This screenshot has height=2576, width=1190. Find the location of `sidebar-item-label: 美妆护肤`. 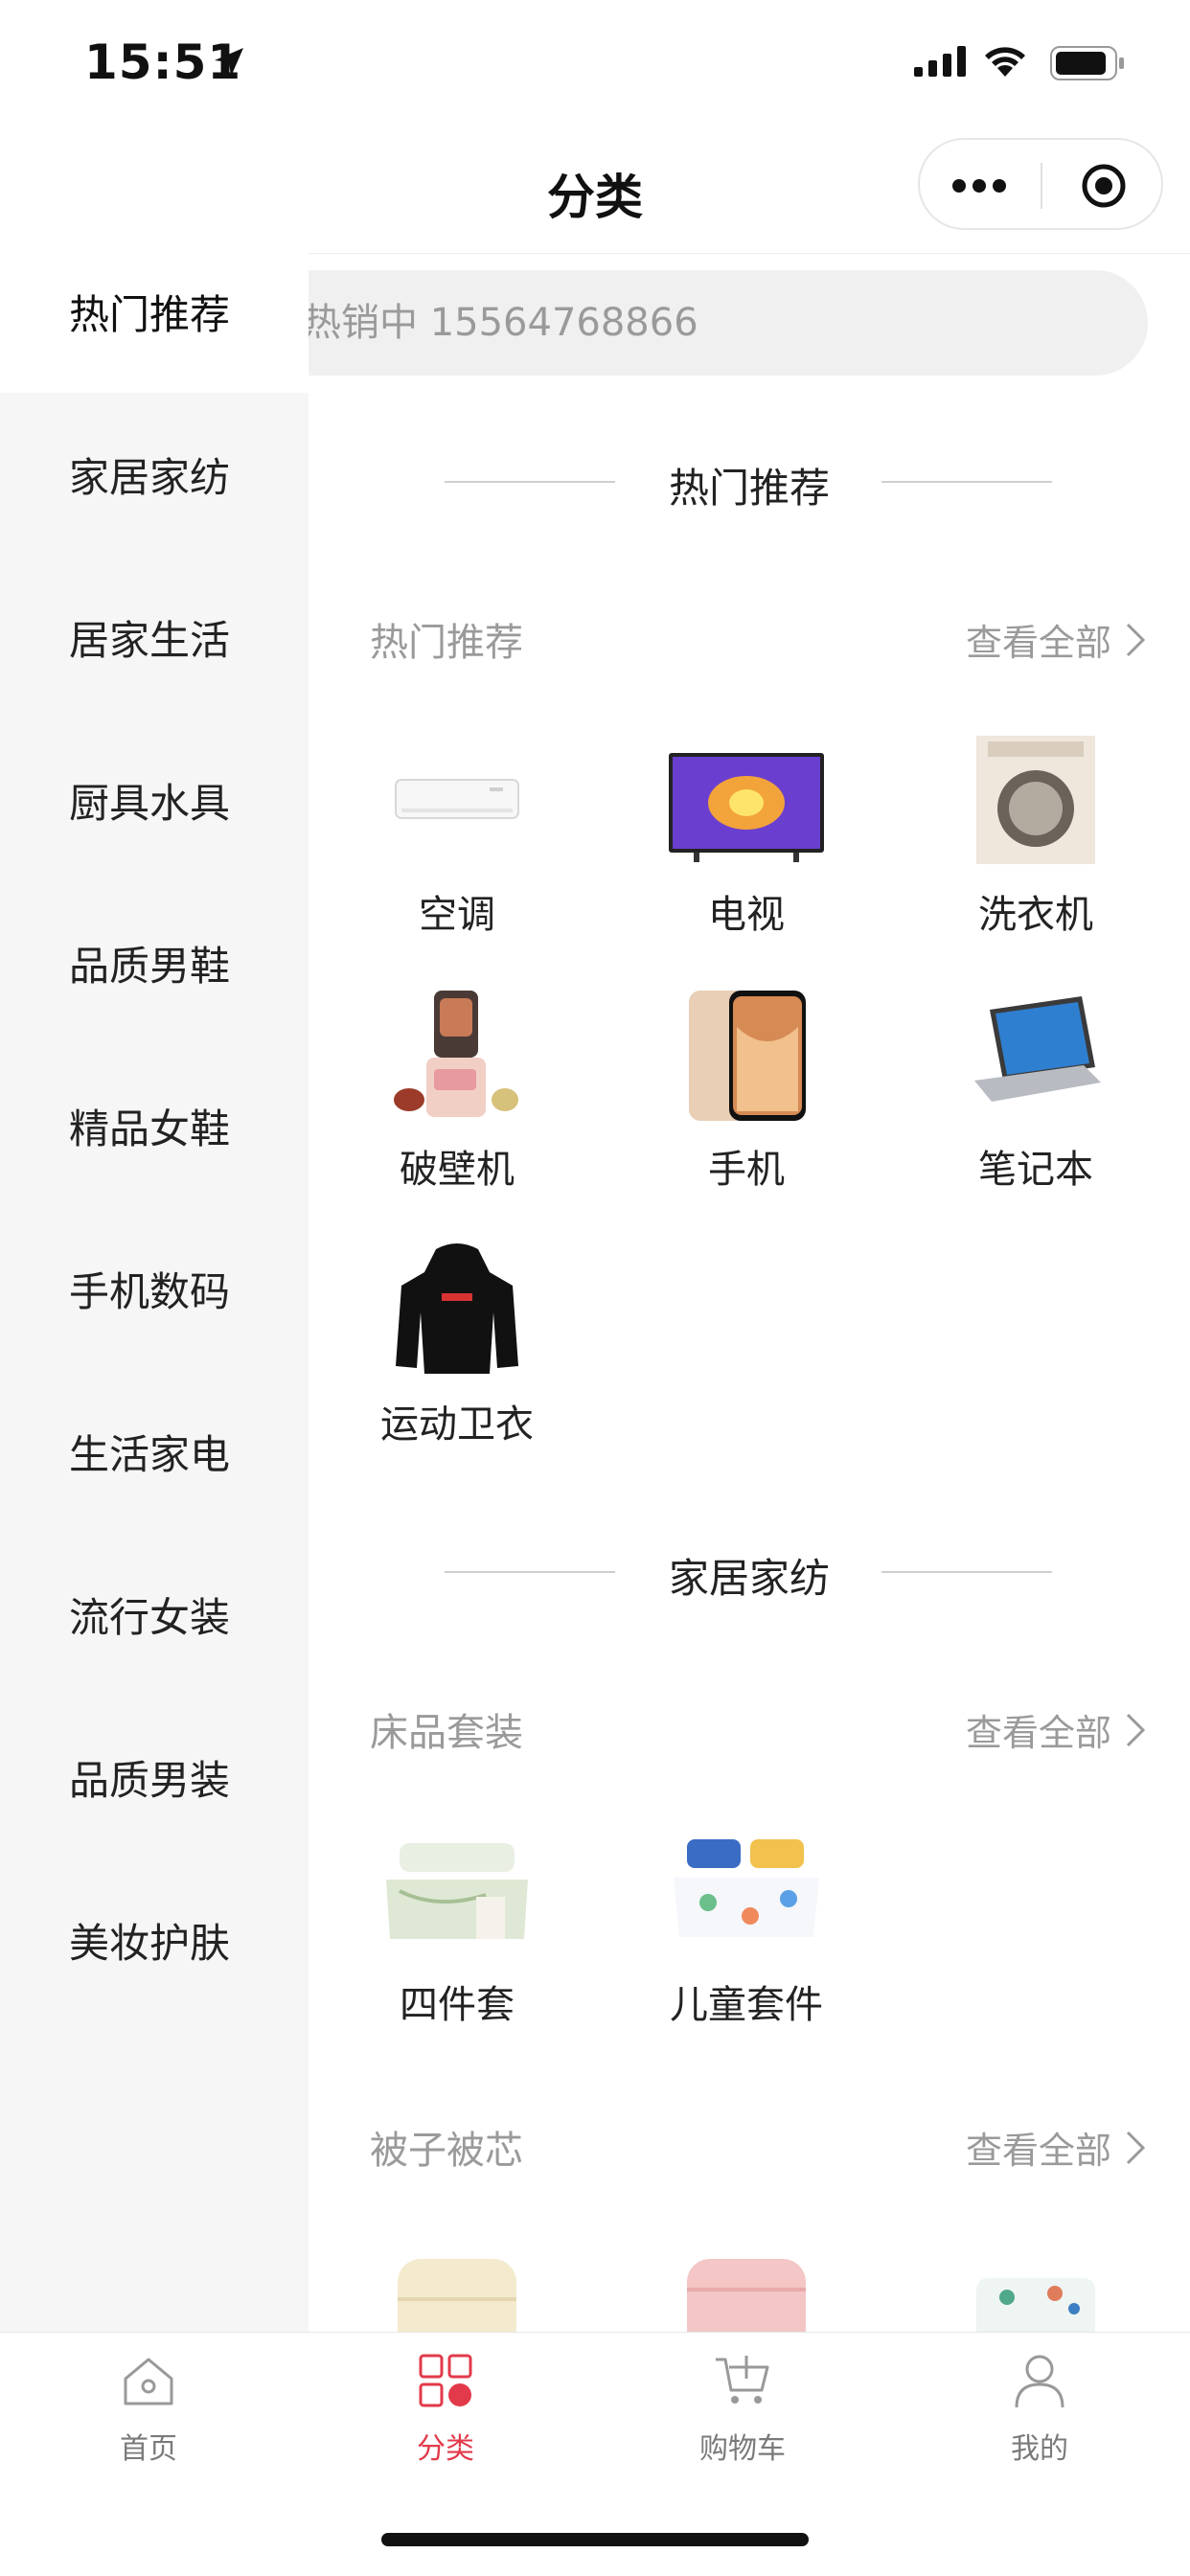

sidebar-item-label: 美妆护肤 is located at coordinates (150, 1943).